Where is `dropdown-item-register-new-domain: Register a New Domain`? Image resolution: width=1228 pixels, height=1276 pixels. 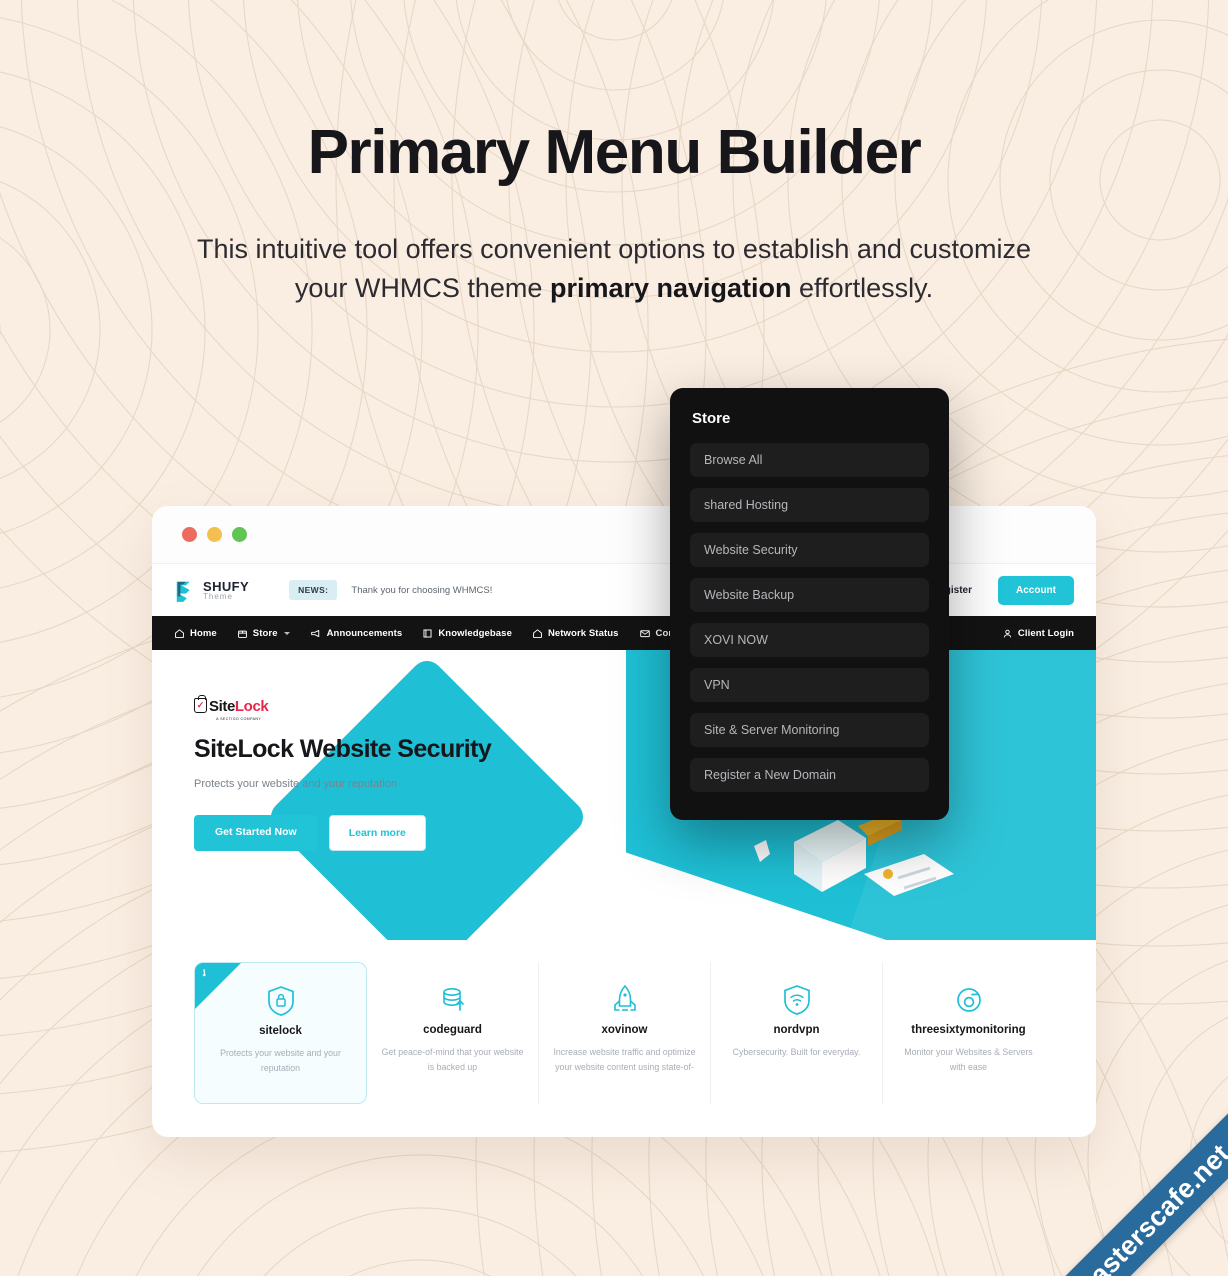
dropdown-item-register-new-domain: Register a New Domain is located at coordinates (809, 775).